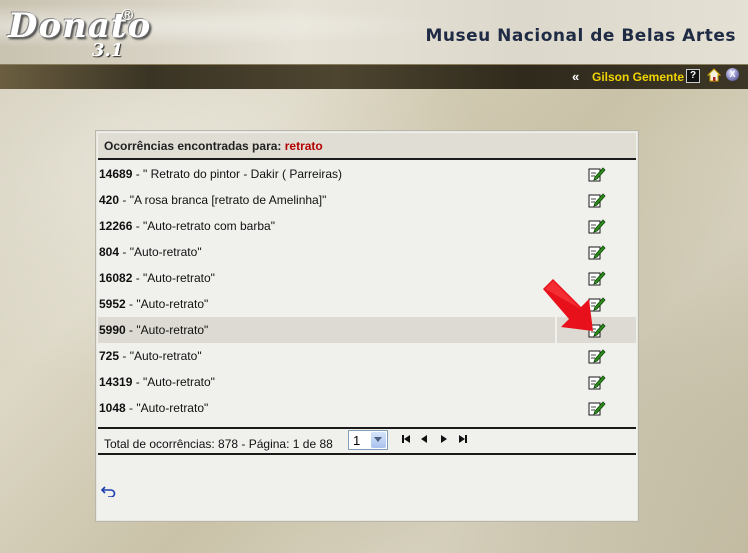  I want to click on result-text: 804 - "Auto-retrato", so click(150, 252).